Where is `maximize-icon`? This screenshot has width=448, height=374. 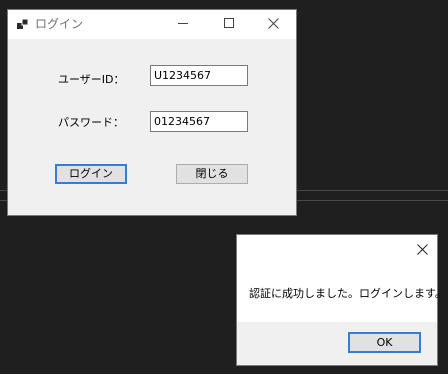
maximize-icon is located at coordinates (229, 24).